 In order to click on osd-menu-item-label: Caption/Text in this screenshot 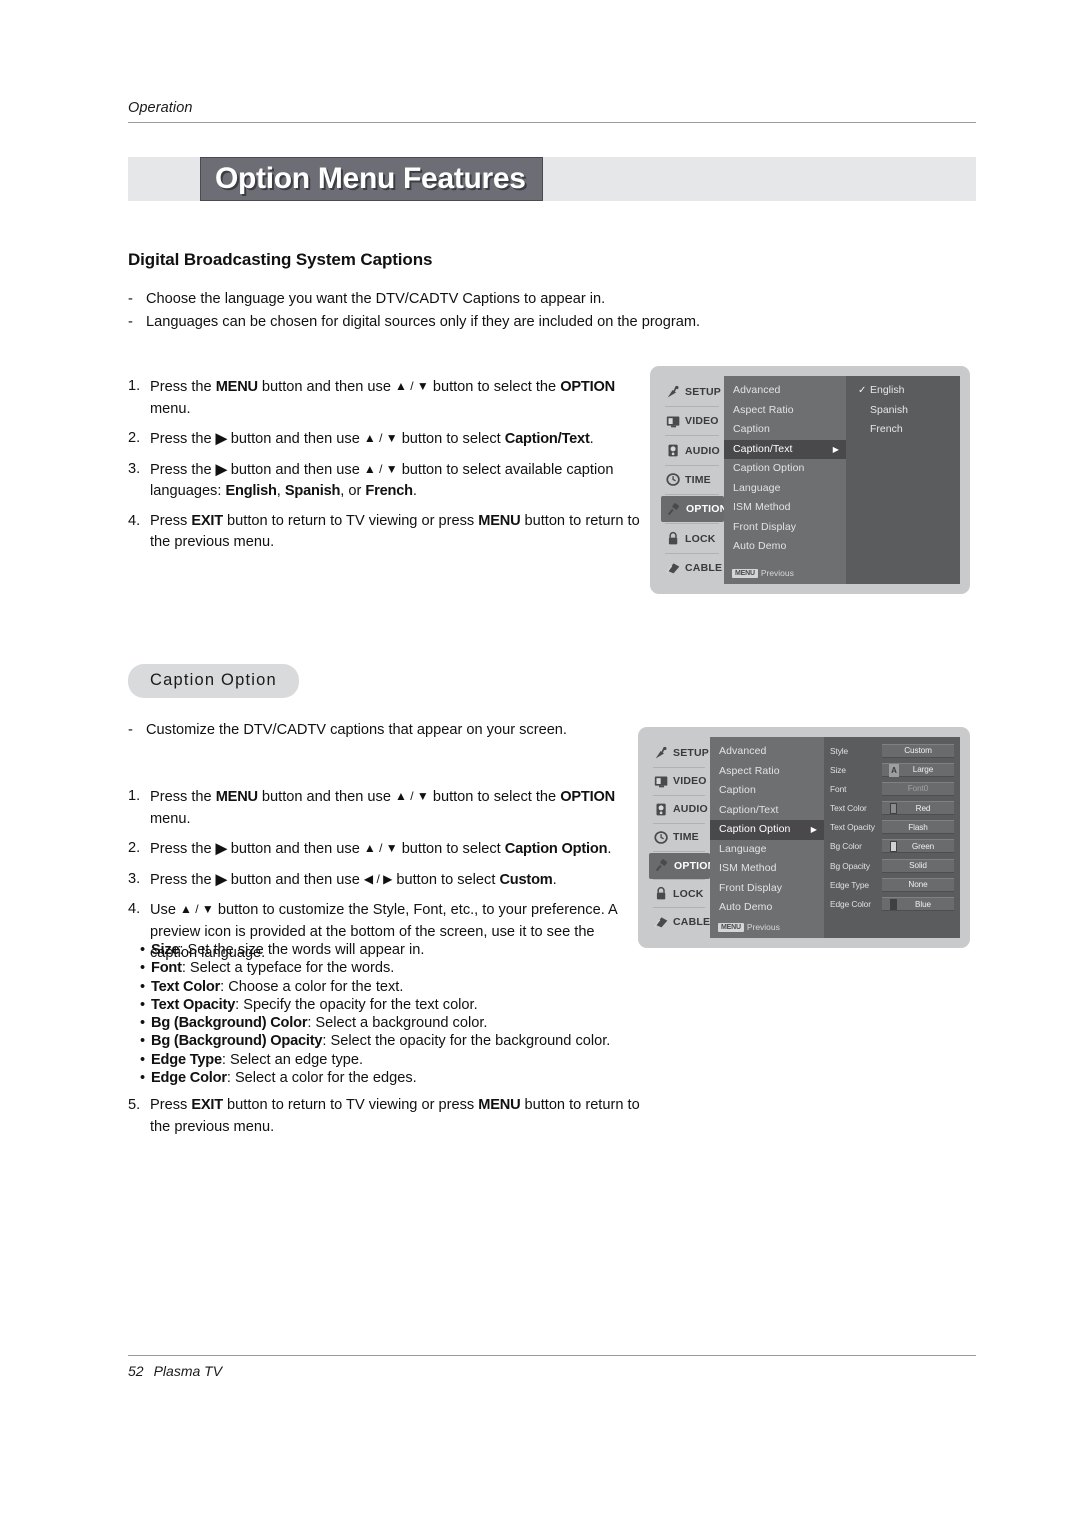, I will do `click(763, 448)`.